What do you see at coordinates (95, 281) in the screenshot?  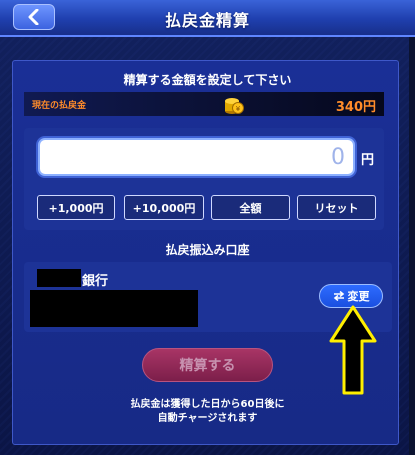 I see `bank-name-suffix: 銀行` at bounding box center [95, 281].